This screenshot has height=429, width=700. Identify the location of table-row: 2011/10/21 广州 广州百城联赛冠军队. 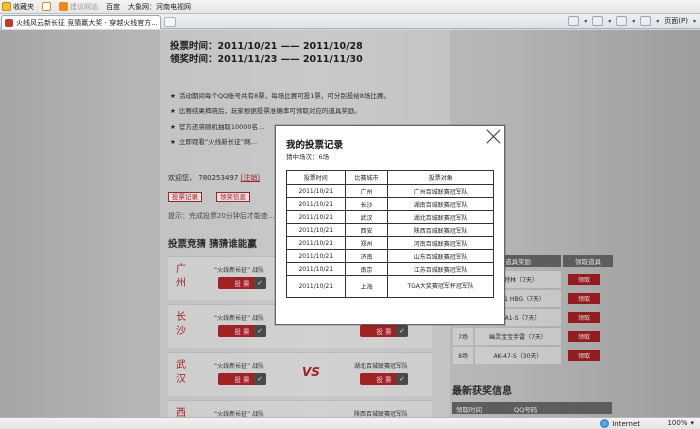
(390, 191).